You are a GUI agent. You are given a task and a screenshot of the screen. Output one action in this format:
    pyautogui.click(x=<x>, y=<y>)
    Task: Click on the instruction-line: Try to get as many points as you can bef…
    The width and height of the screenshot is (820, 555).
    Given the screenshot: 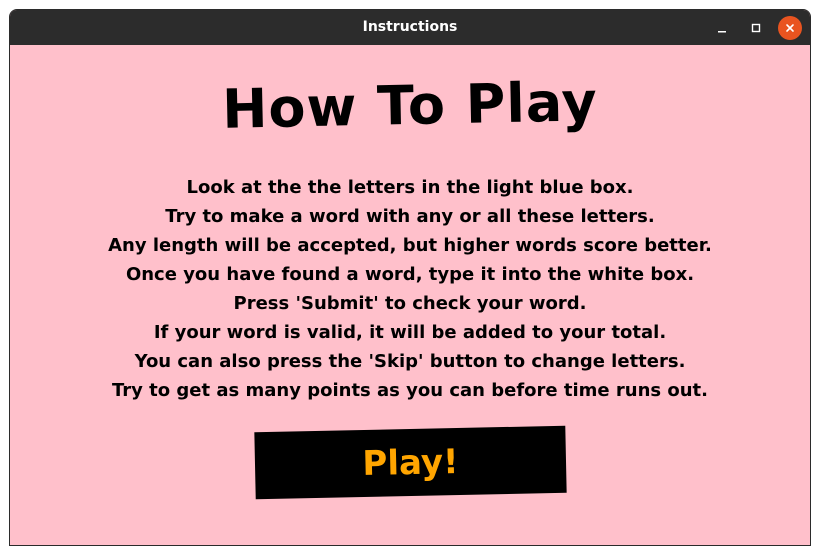 What is the action you would take?
    pyautogui.click(x=409, y=390)
    